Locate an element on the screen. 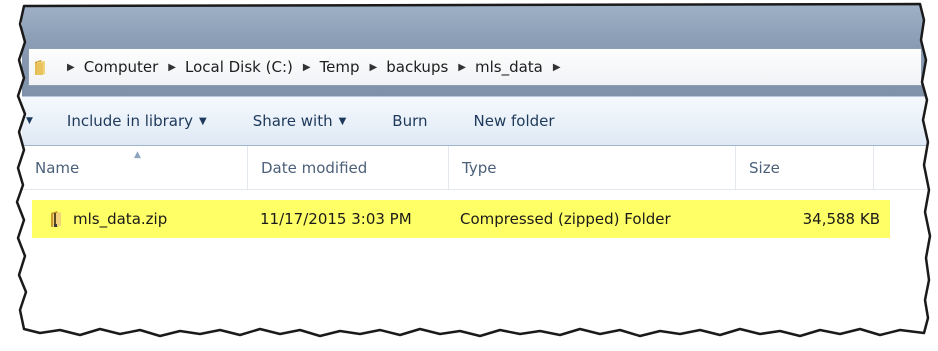 This screenshot has width=938, height=351. column-name: Name is located at coordinates (135, 168).